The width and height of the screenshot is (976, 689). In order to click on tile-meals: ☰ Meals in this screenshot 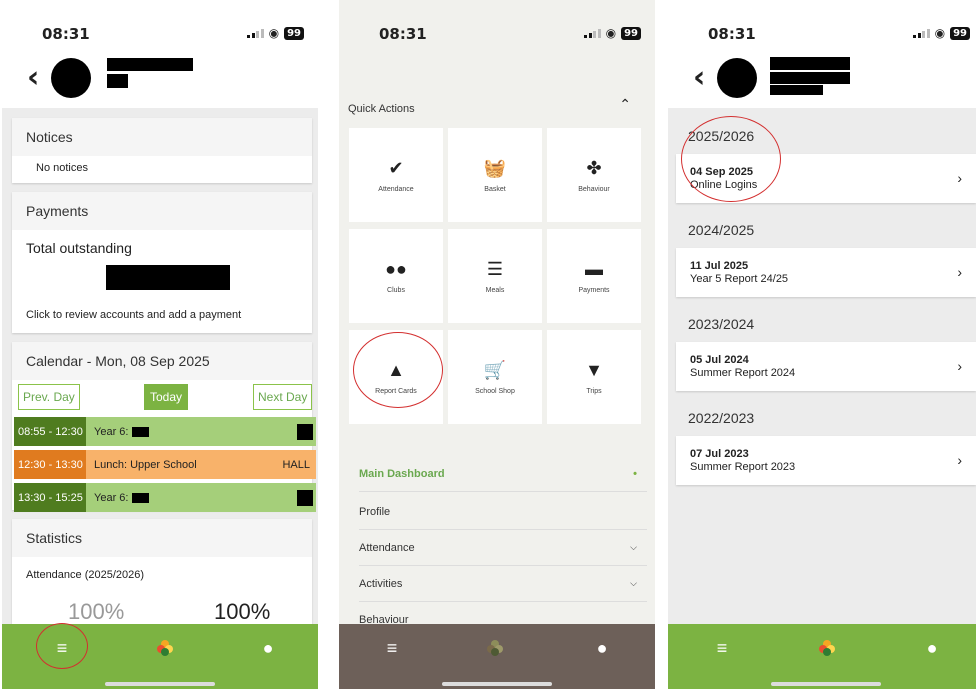, I will do `click(495, 276)`.